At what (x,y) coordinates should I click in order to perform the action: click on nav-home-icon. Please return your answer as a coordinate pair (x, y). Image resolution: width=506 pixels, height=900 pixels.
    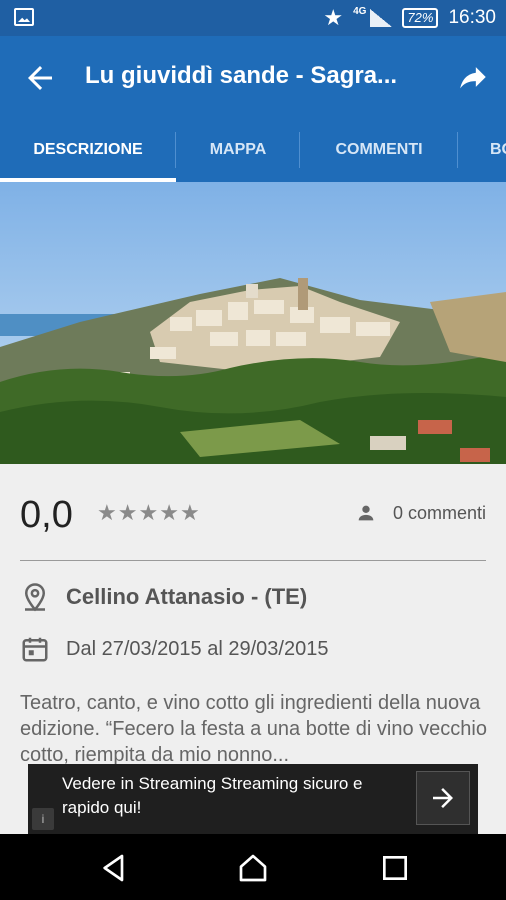
    Looking at the image, I should click on (253, 868).